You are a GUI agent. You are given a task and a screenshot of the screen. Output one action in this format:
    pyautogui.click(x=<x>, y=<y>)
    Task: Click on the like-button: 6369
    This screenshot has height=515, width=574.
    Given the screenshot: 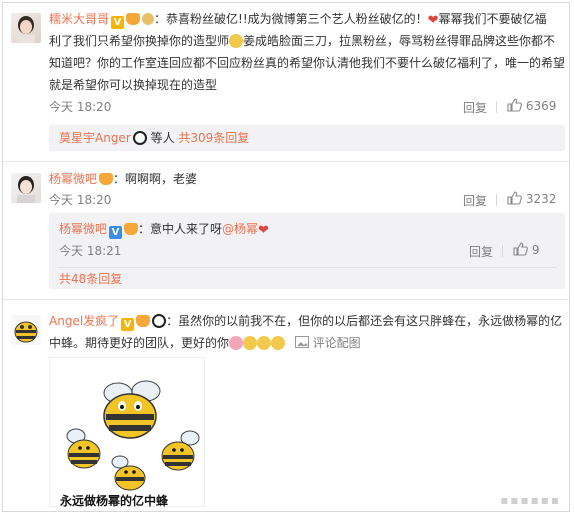 What is the action you would take?
    pyautogui.click(x=531, y=105)
    